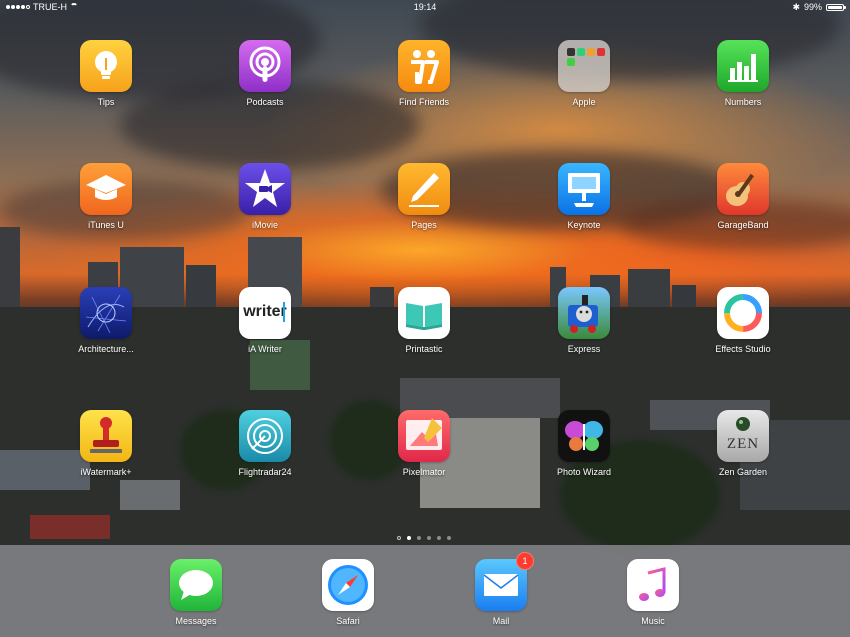  I want to click on app-label: Effects Studio, so click(743, 349).